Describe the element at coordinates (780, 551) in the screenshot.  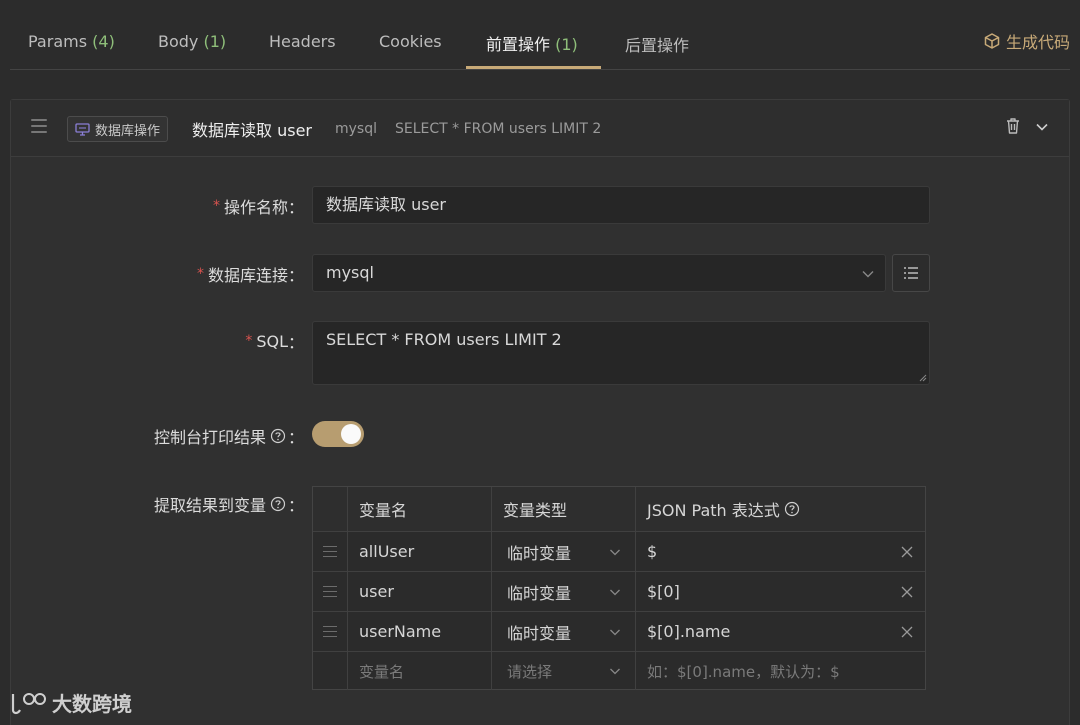
I see `json-path-input: $` at that location.